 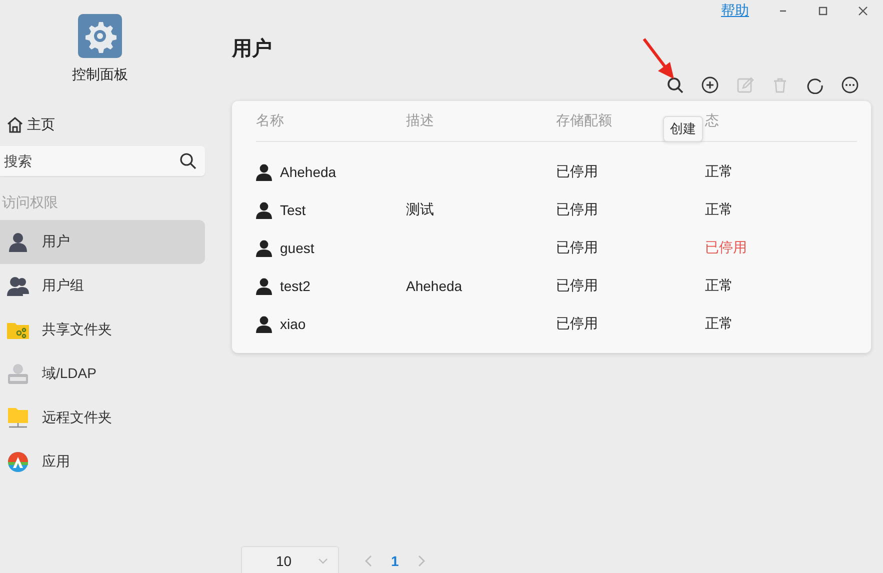 I want to click on sidebar-item: 共享文件夹, so click(x=102, y=330).